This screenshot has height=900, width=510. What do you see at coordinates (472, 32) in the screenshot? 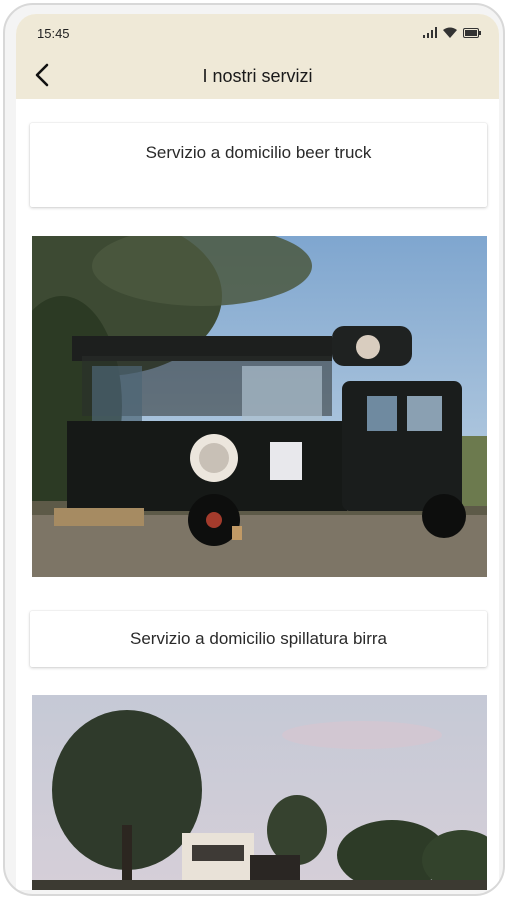
I see `battery-icon` at bounding box center [472, 32].